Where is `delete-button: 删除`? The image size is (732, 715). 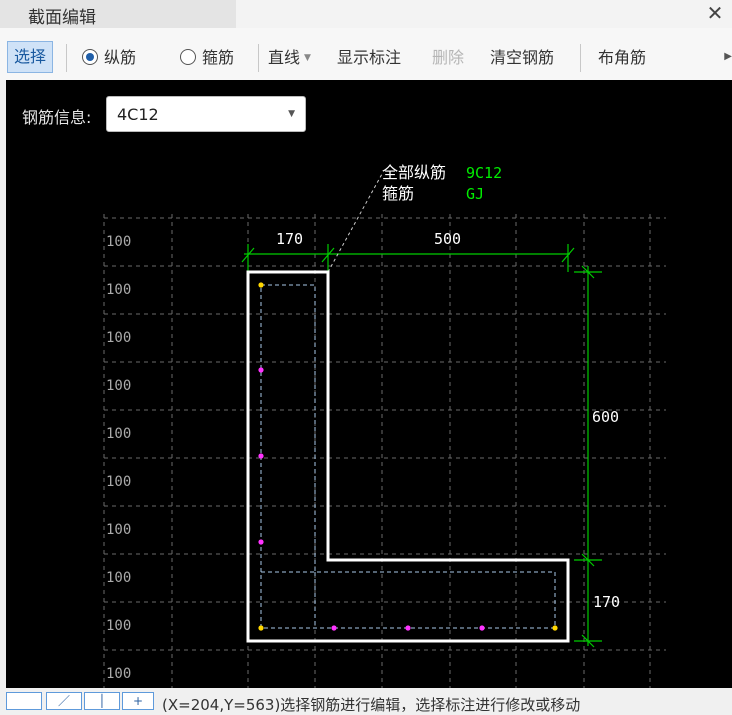
delete-button: 删除 is located at coordinates (448, 56).